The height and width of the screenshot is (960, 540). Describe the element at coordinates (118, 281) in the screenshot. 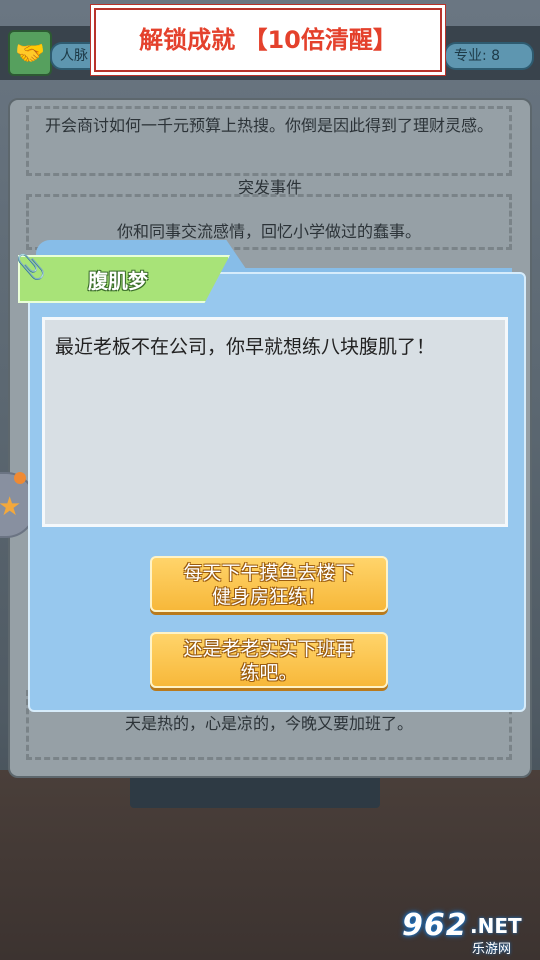

I see `dialog-title: 腹肌梦` at that location.